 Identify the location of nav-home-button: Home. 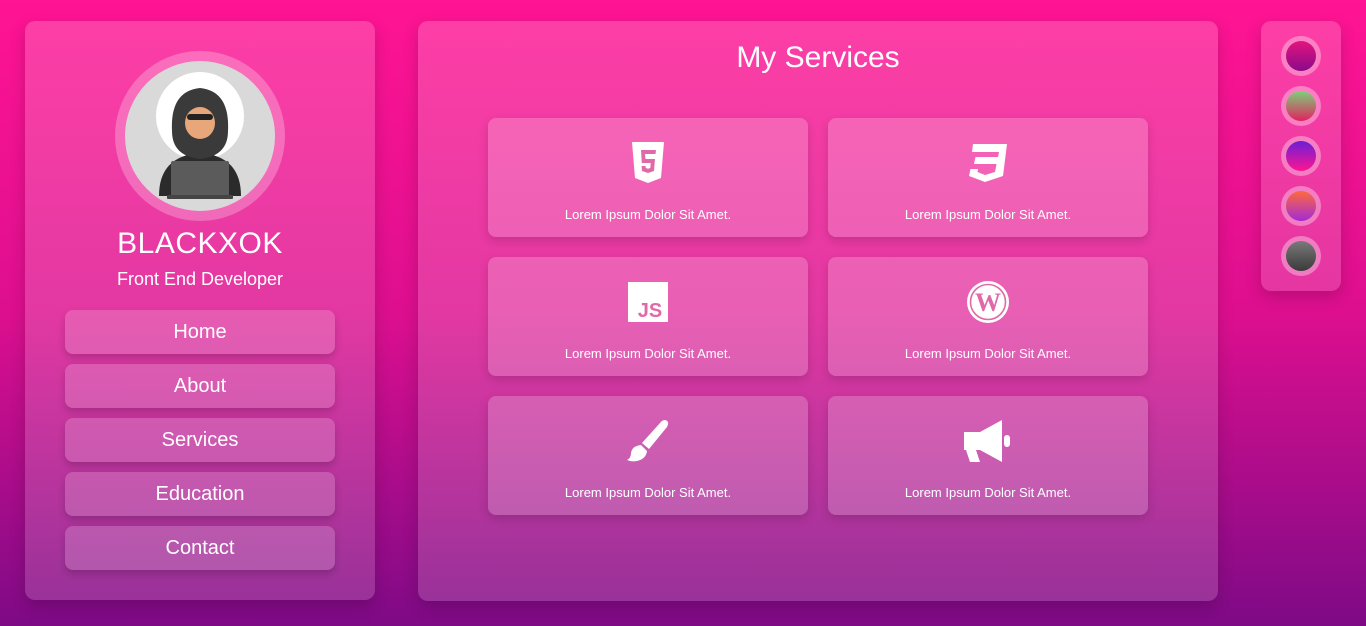
(200, 332).